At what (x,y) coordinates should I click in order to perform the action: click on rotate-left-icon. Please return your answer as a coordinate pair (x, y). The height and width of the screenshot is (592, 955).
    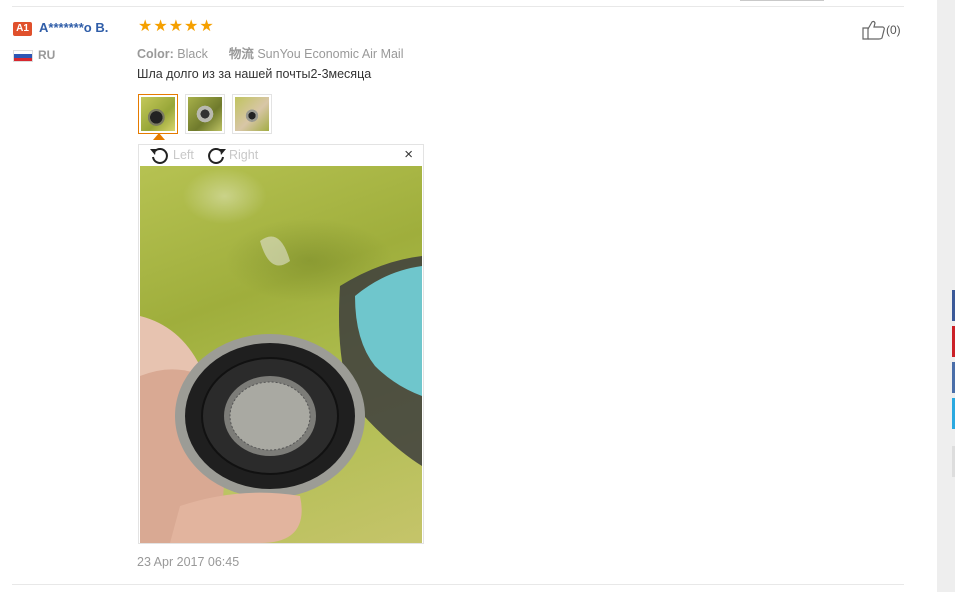
    Looking at the image, I should click on (159, 156).